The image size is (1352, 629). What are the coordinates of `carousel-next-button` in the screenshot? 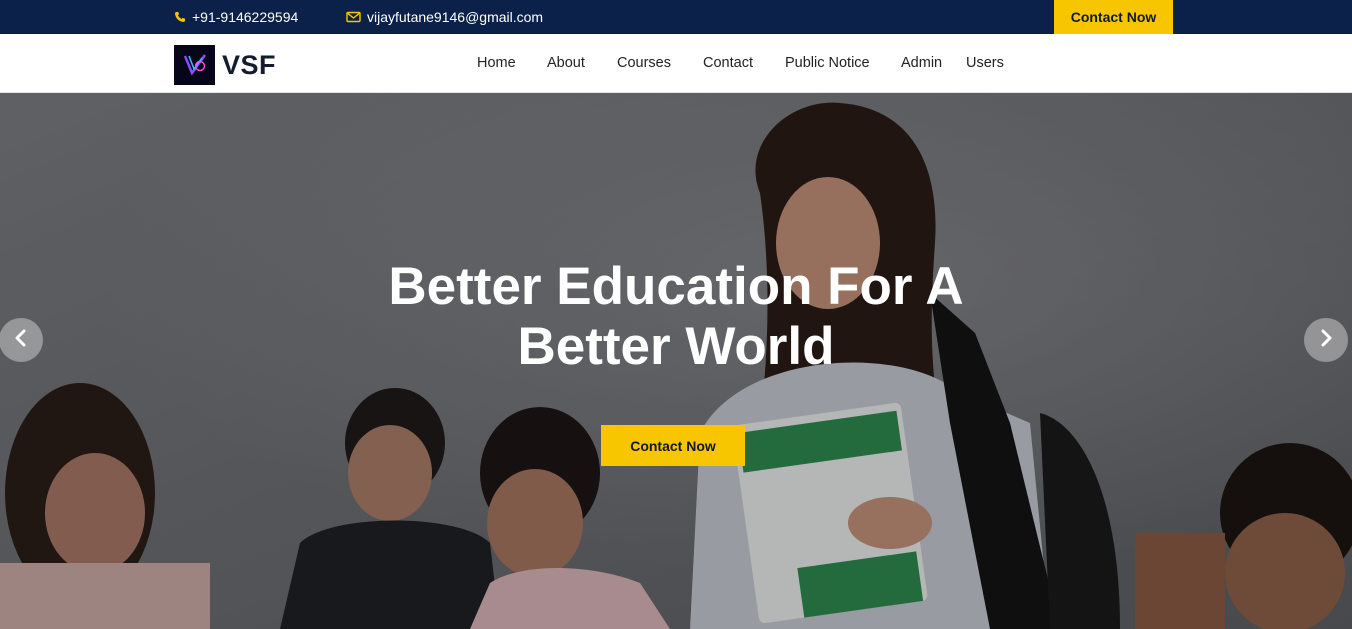 It's located at (1326, 340).